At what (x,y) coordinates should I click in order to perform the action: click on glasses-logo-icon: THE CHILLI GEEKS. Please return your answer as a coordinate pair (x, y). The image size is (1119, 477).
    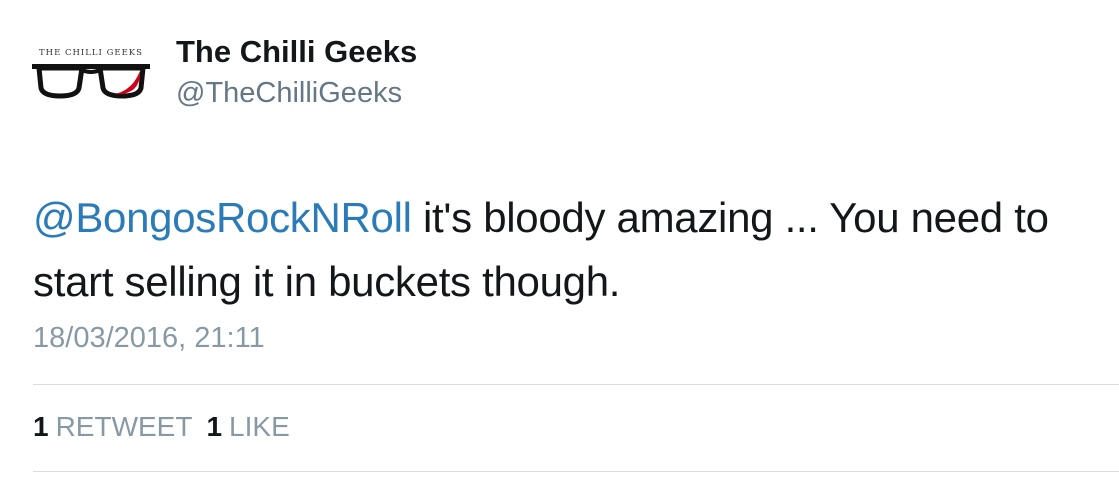
    Looking at the image, I should click on (91, 73).